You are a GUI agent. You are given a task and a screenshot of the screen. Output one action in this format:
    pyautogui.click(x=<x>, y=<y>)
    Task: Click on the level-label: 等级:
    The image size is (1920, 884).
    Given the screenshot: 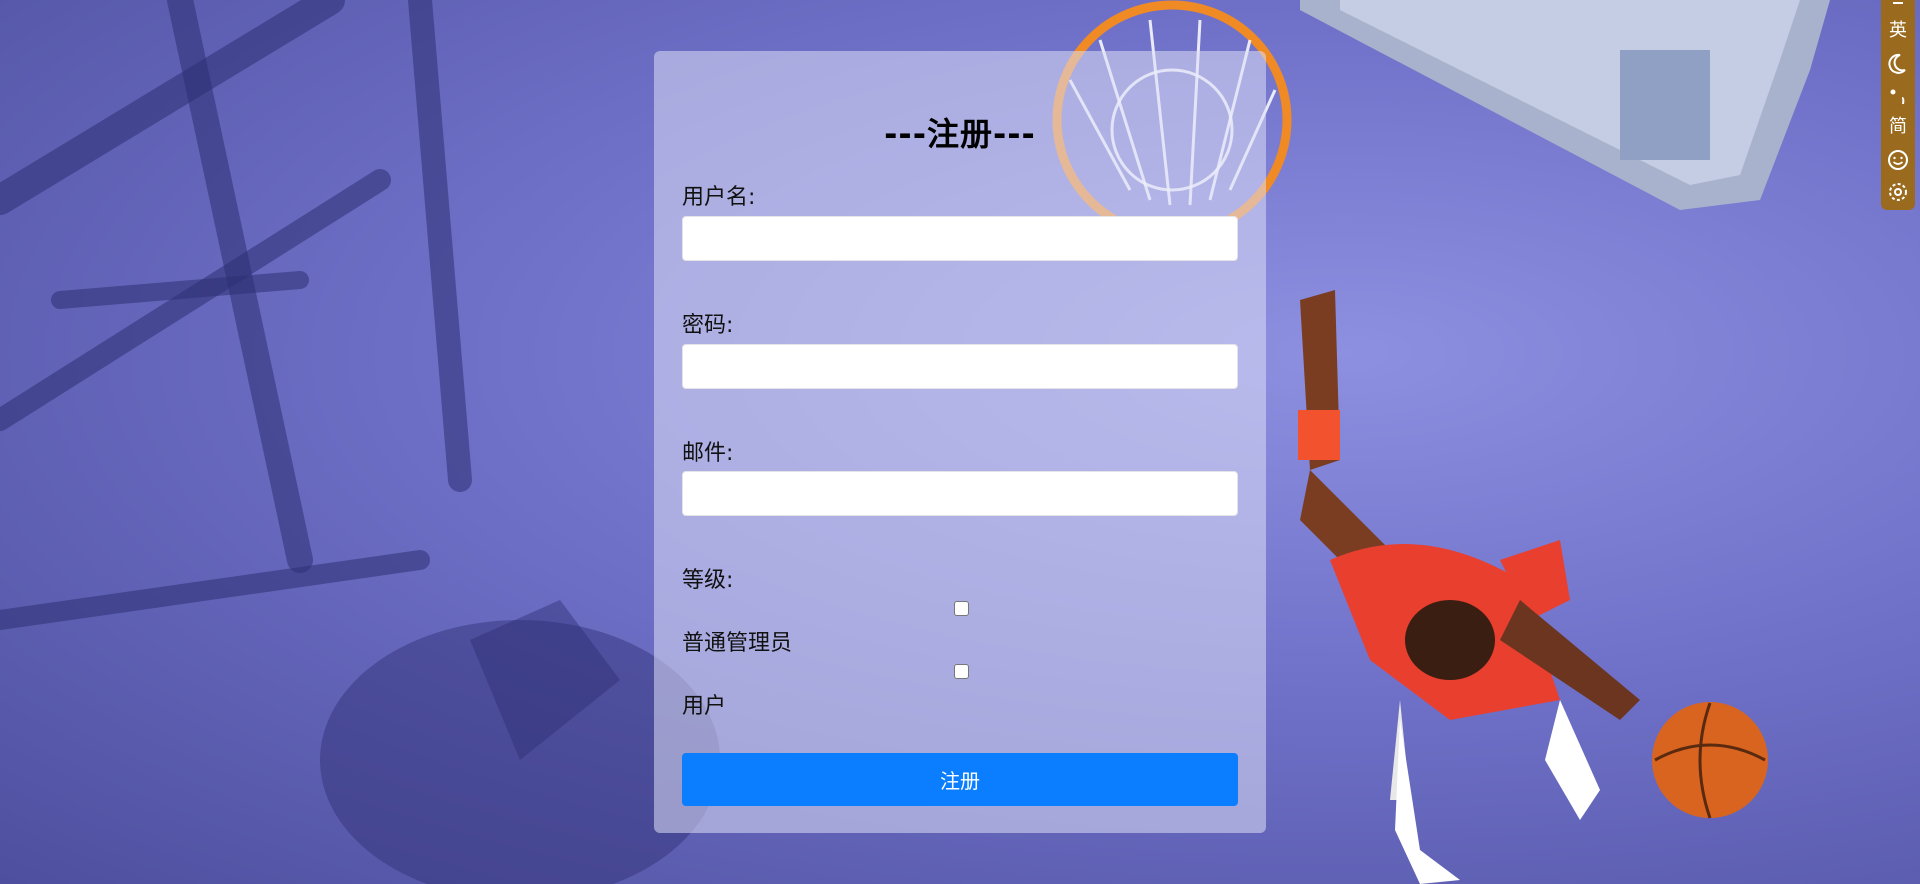 What is the action you would take?
    pyautogui.click(x=708, y=580)
    